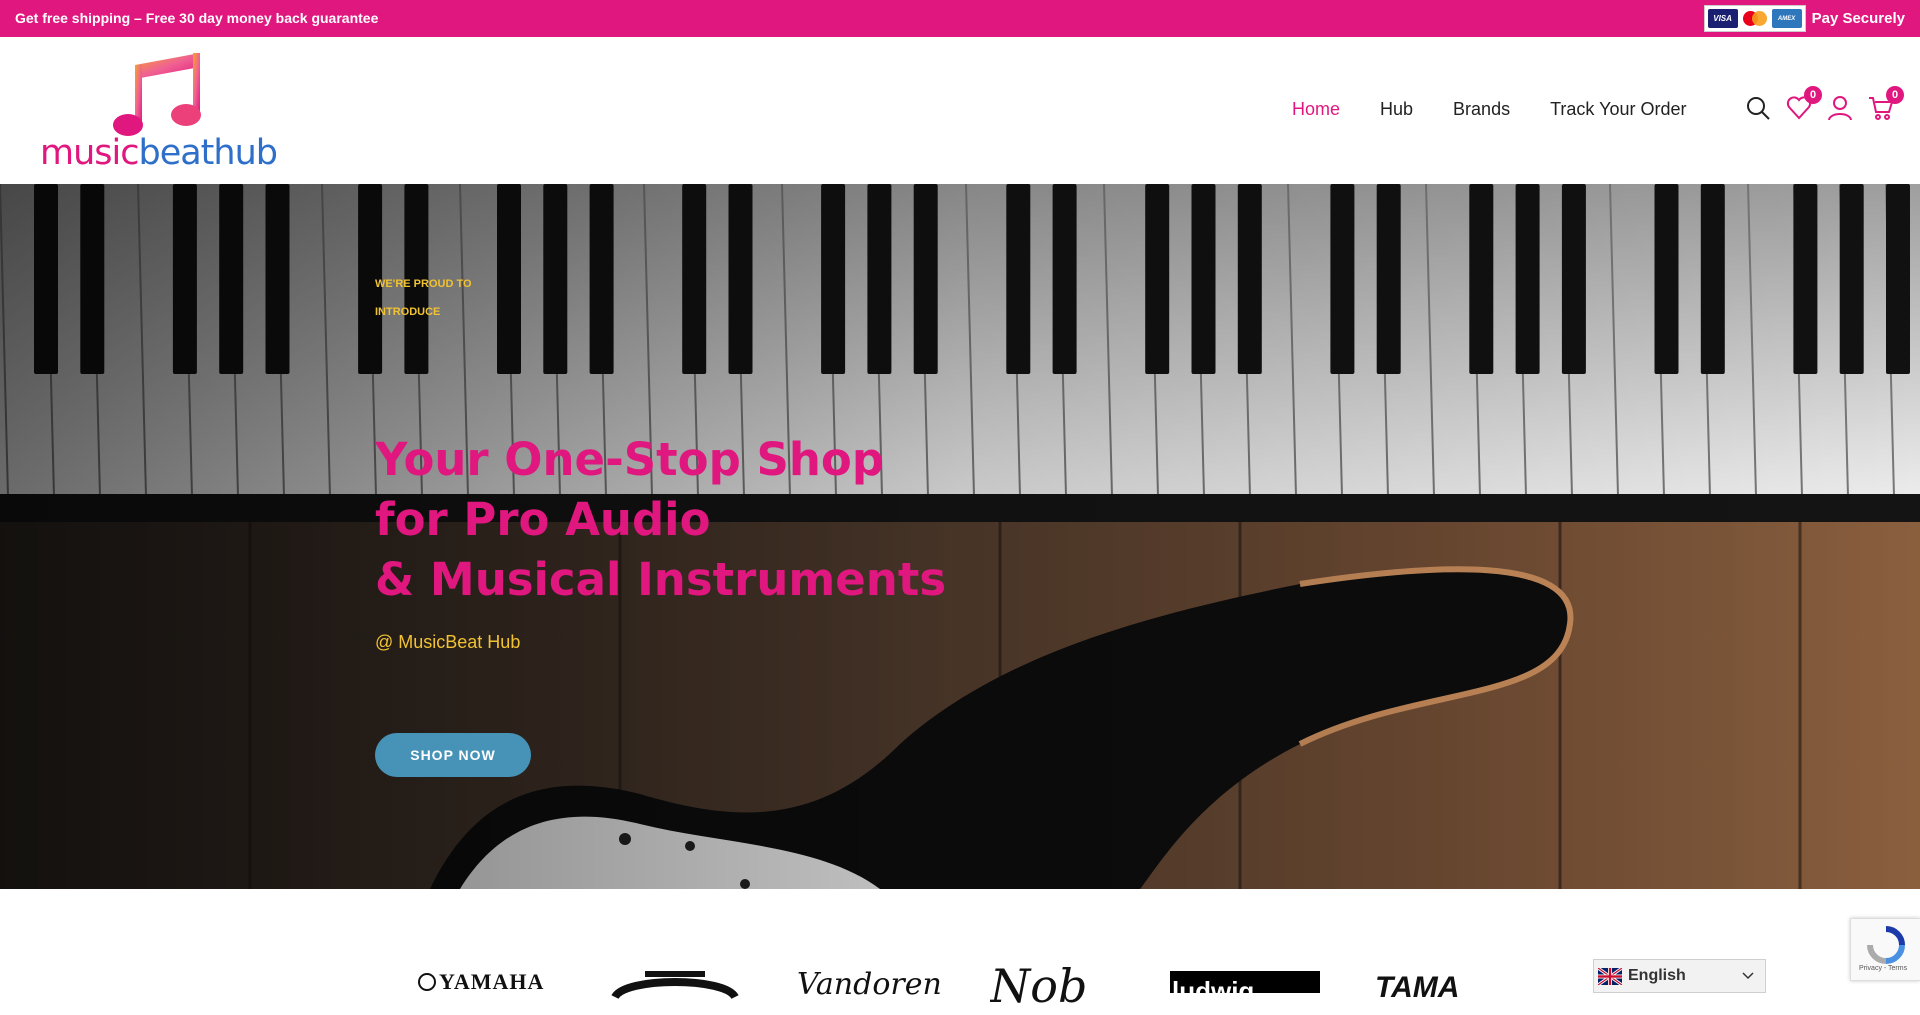 Image resolution: width=1920 pixels, height=1015 pixels. What do you see at coordinates (481, 991) in the screenshot?
I see `brand-logo-yamaha: YAMAHA` at bounding box center [481, 991].